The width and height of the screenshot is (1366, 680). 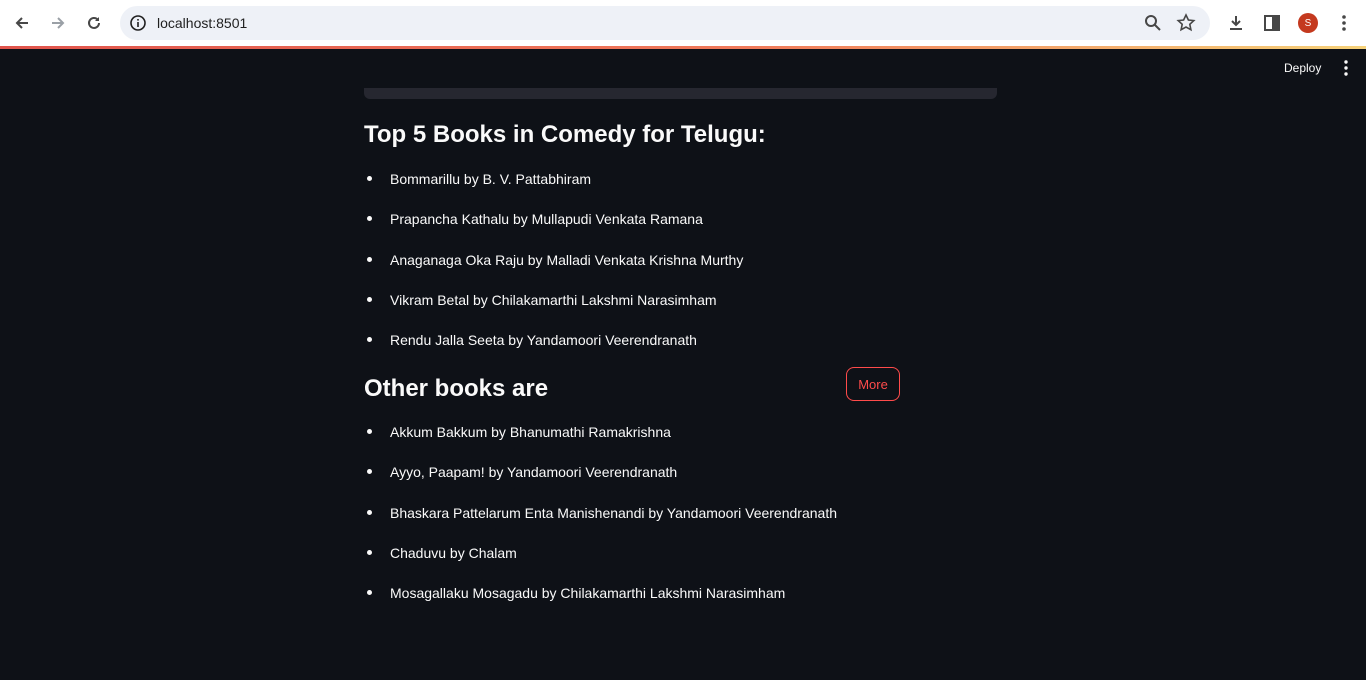 What do you see at coordinates (1346, 68) in the screenshot?
I see `app-menu-icon` at bounding box center [1346, 68].